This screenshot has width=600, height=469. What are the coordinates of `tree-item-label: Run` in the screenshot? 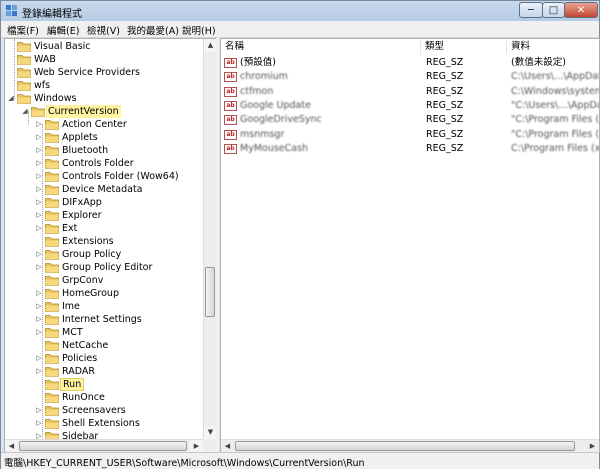 It's located at (72, 384).